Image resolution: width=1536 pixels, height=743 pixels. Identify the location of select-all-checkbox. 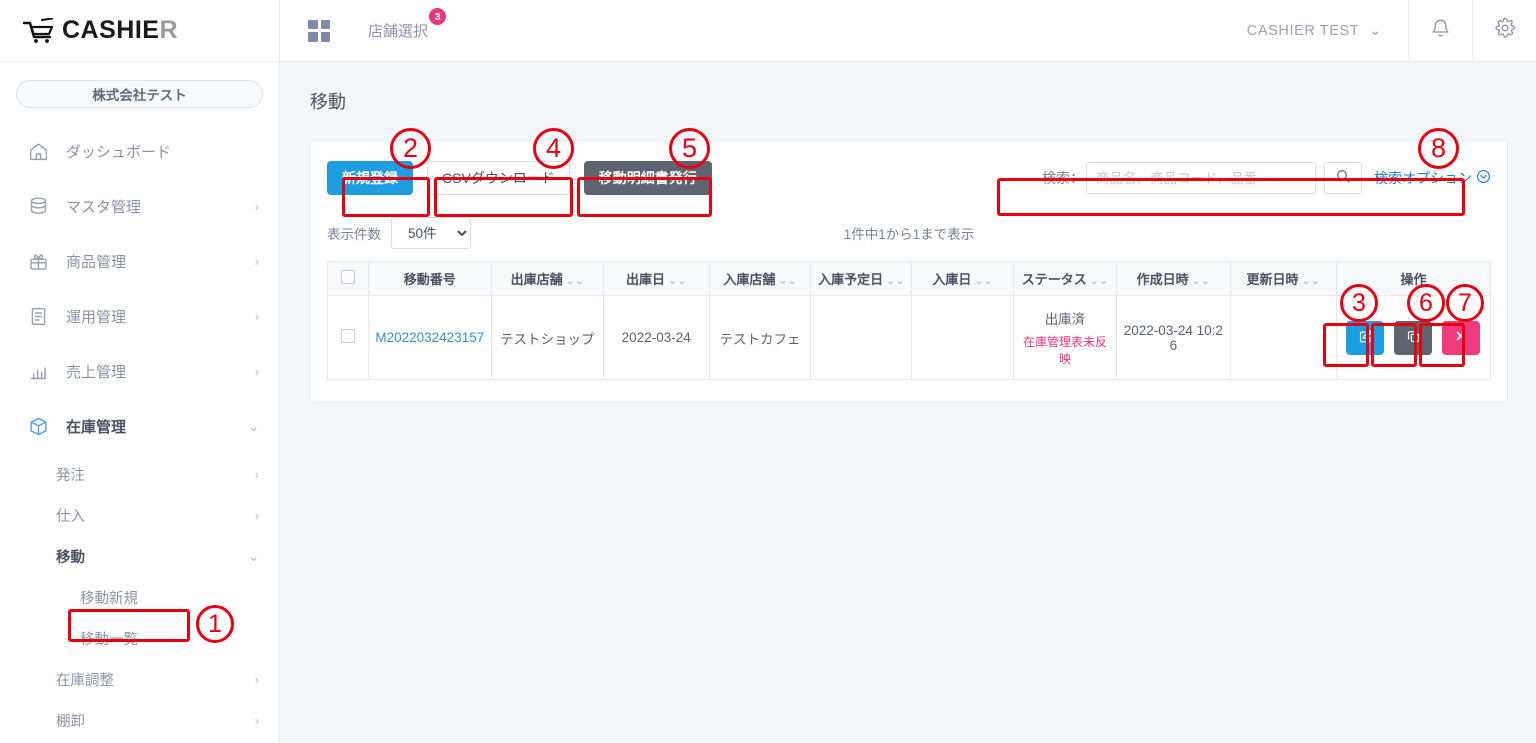
(347, 277).